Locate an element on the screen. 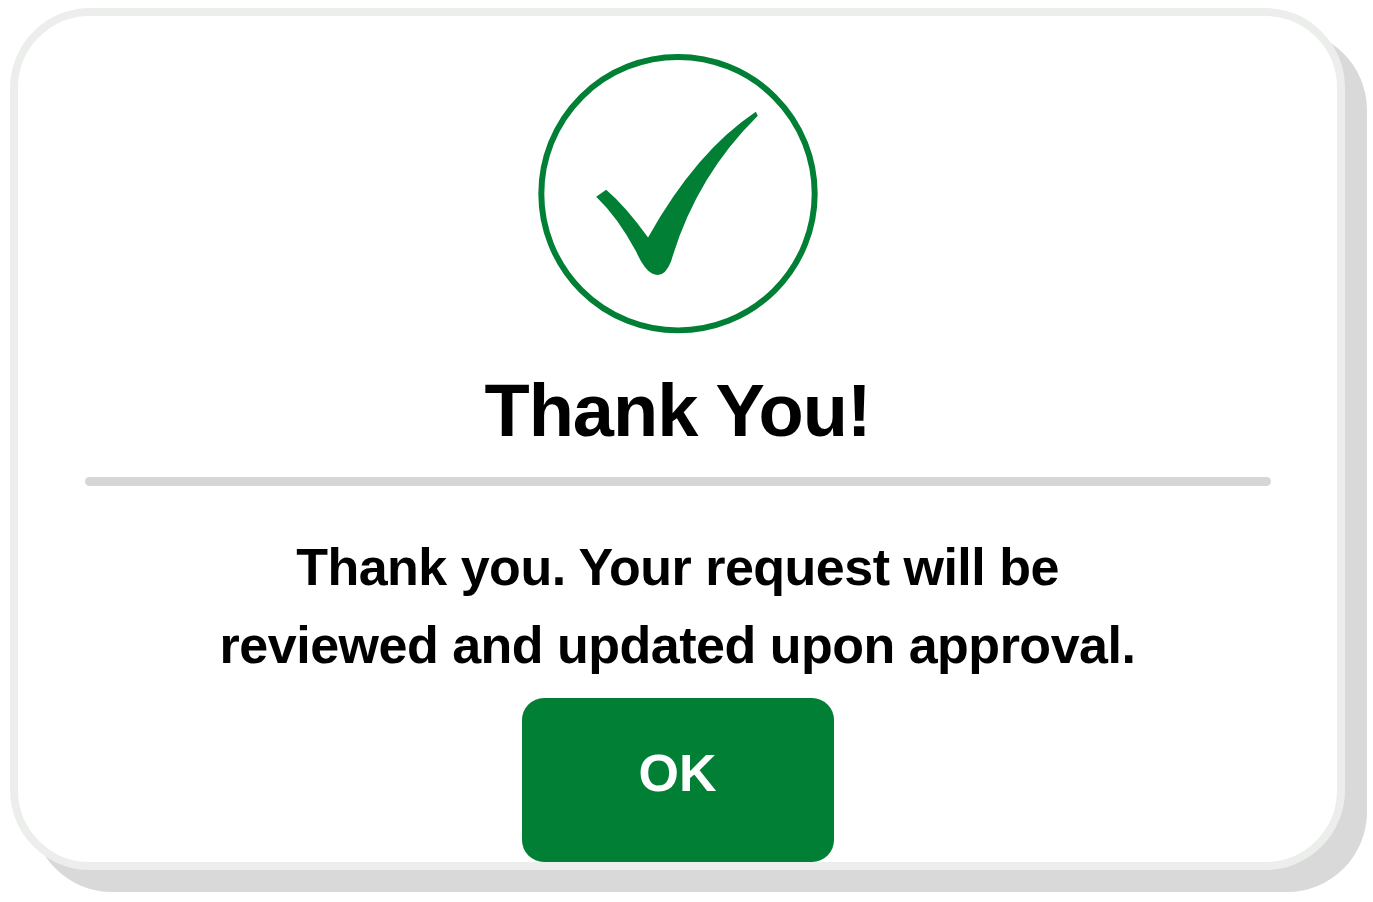 This screenshot has height=902, width=1373. dialog-title: Thank You! is located at coordinates (677, 411).